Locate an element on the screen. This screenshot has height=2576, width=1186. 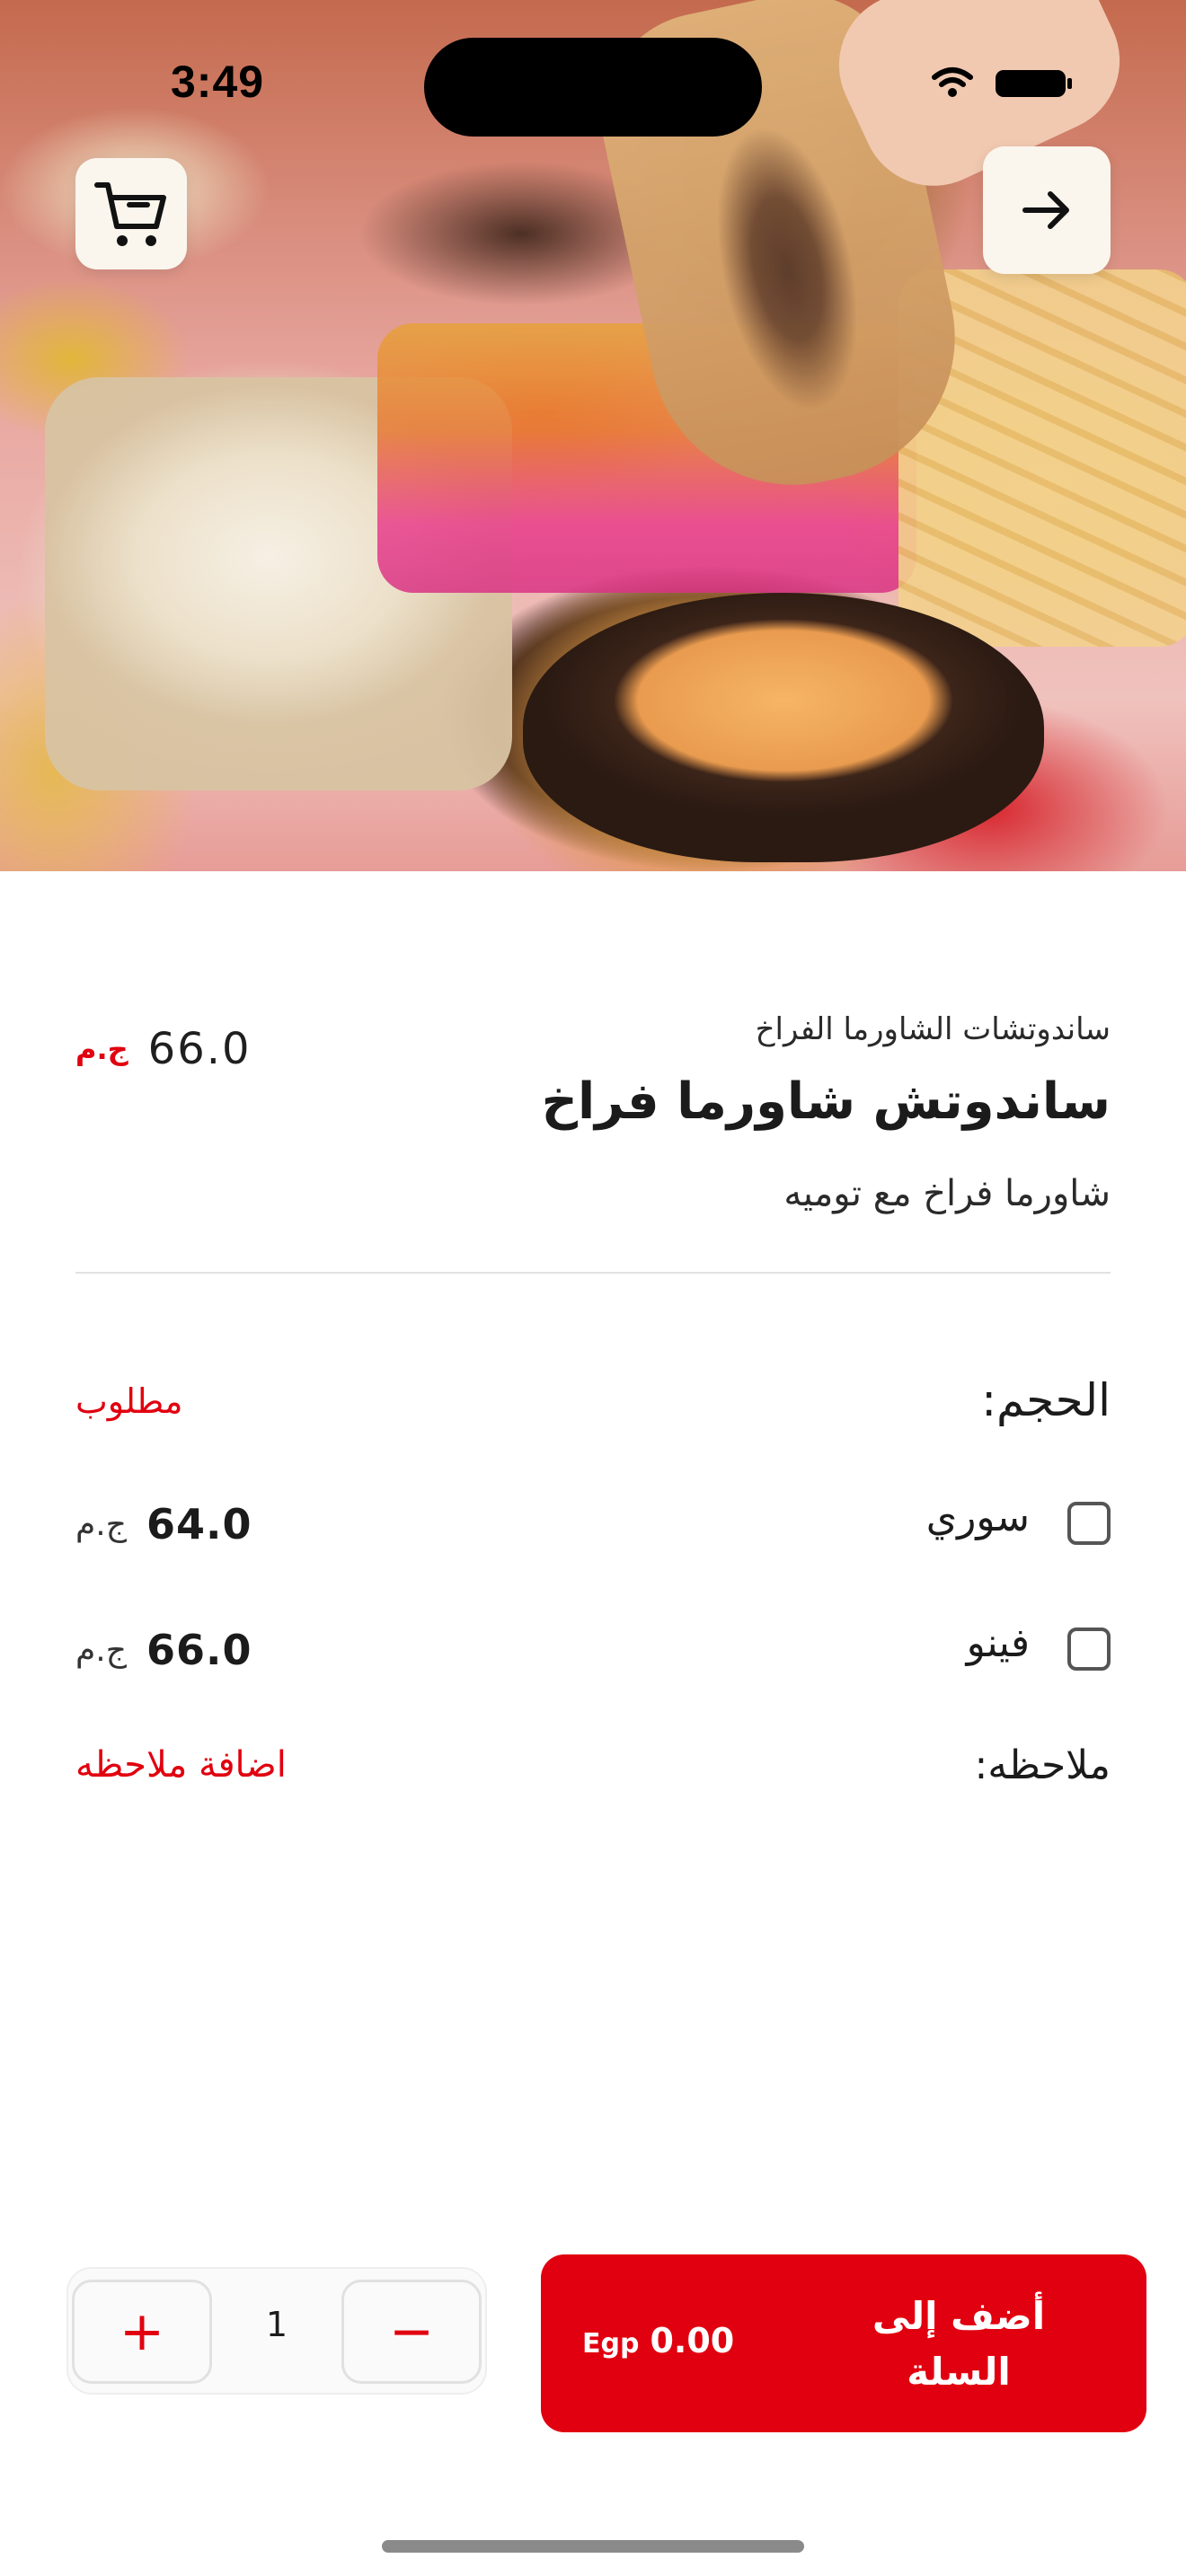
currency-label: Egp is located at coordinates (611, 2344).